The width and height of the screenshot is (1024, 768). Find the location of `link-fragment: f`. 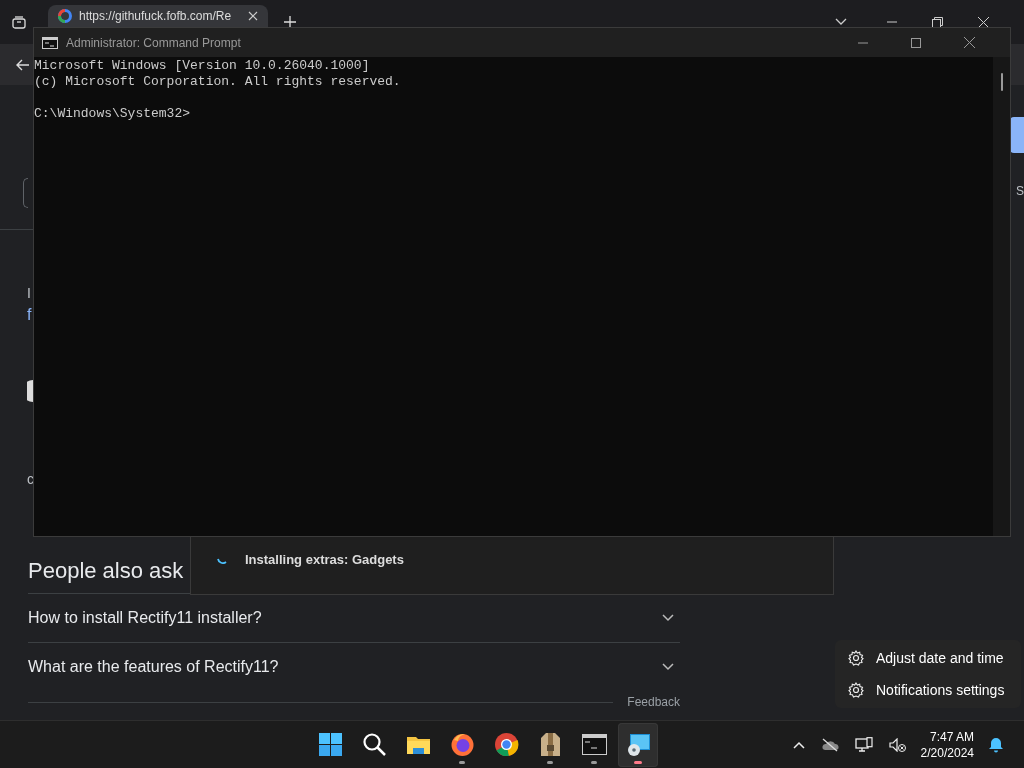

link-fragment: f is located at coordinates (29, 315).